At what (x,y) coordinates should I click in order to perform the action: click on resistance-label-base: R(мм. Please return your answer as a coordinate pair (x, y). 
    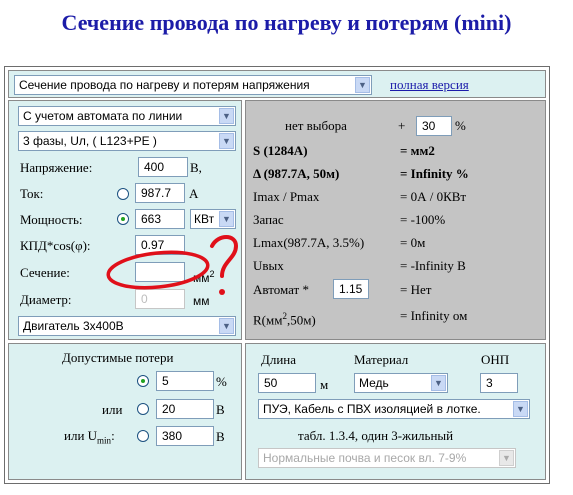
    Looking at the image, I should click on (268, 320).